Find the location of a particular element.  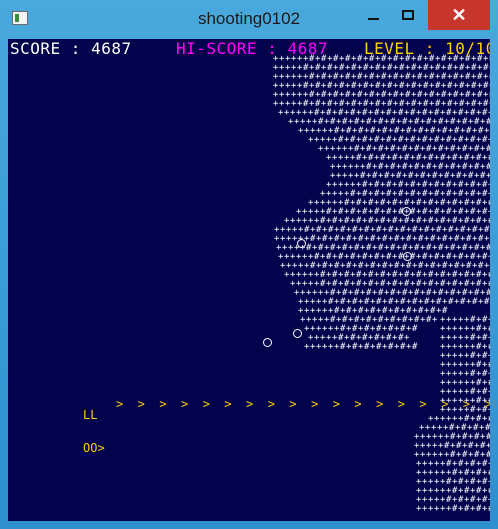

hiscore-display: HI-SCORE : 4687 is located at coordinates (252, 48).